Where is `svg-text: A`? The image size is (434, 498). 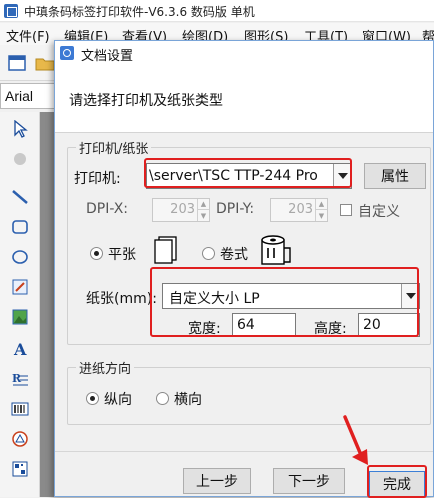 svg-text: A is located at coordinates (20, 349).